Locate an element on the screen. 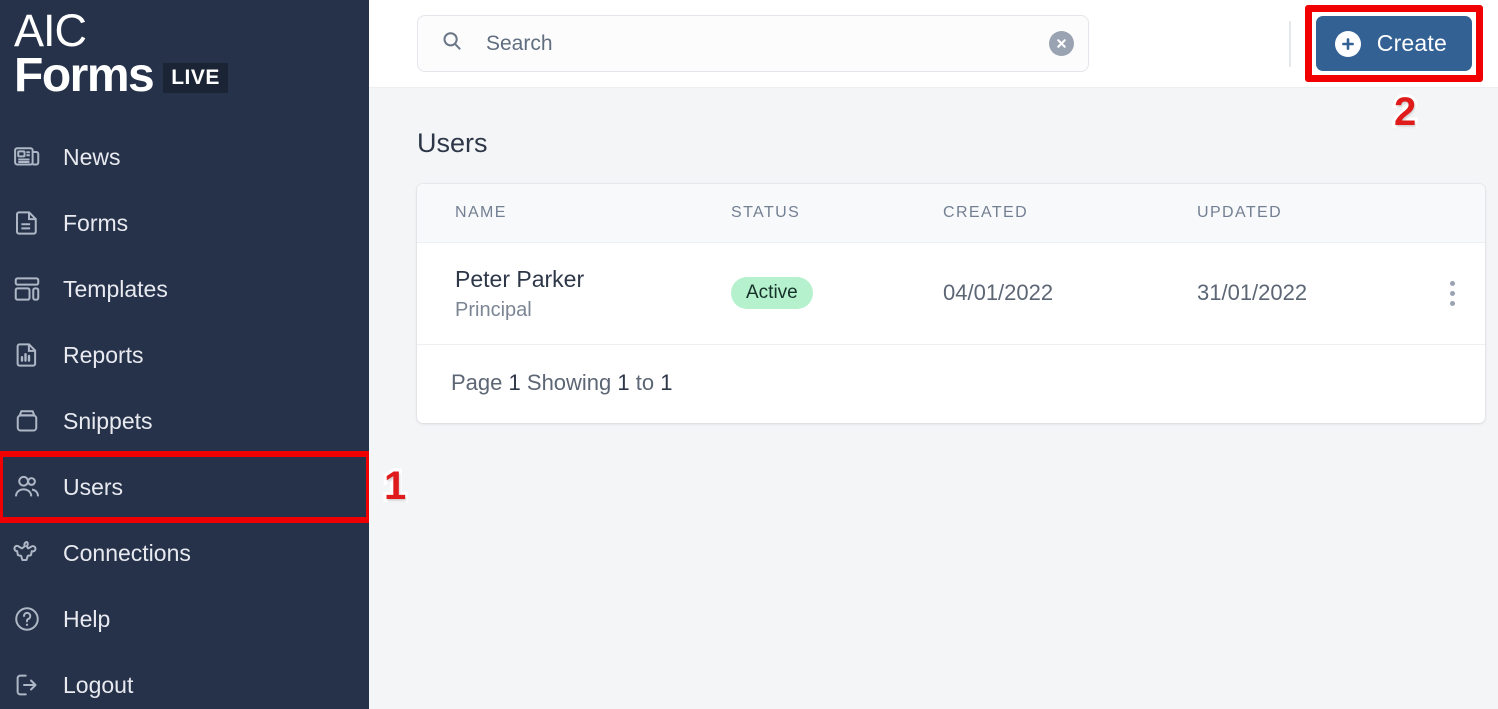  topbar-actions: Create is located at coordinates (1393, 44).